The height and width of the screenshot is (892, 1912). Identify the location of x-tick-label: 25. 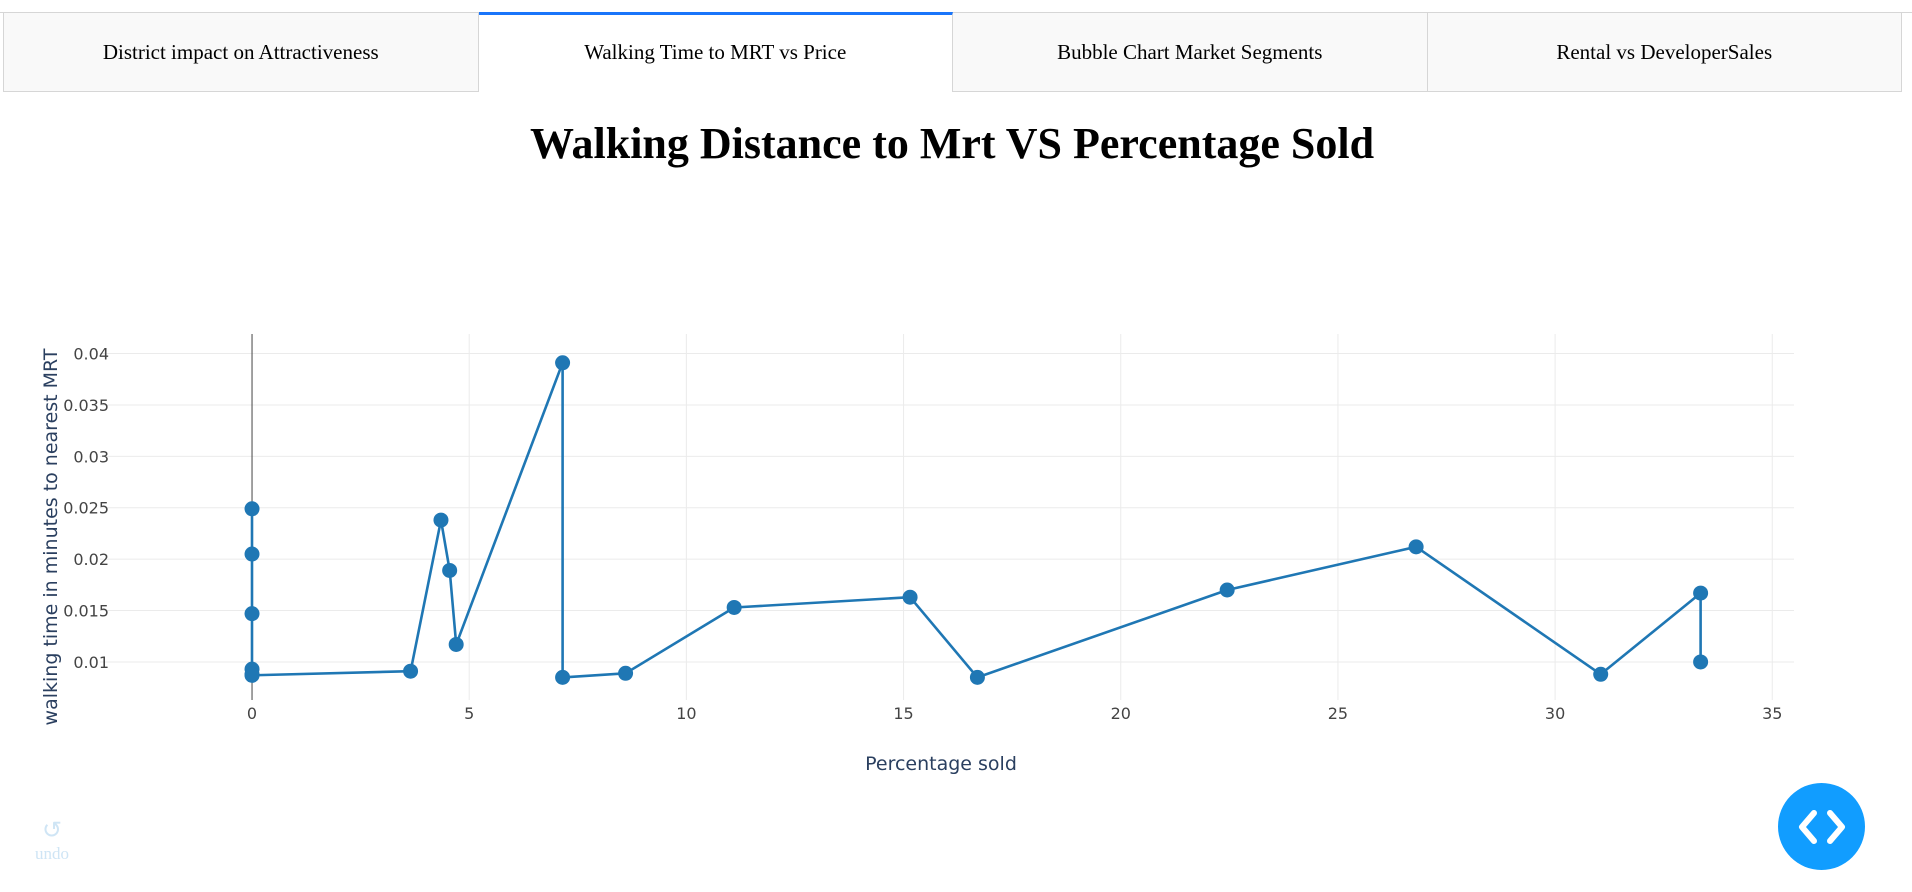
(1338, 713).